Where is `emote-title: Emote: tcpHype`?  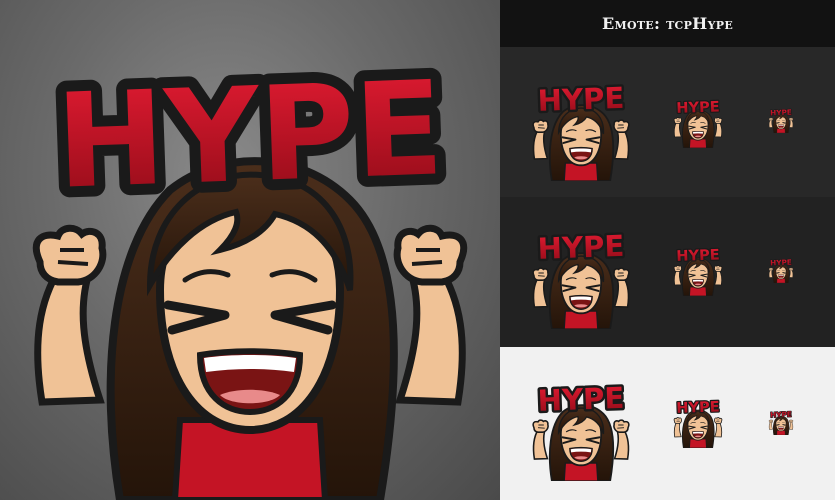
emote-title: Emote: tcpHype is located at coordinates (667, 23).